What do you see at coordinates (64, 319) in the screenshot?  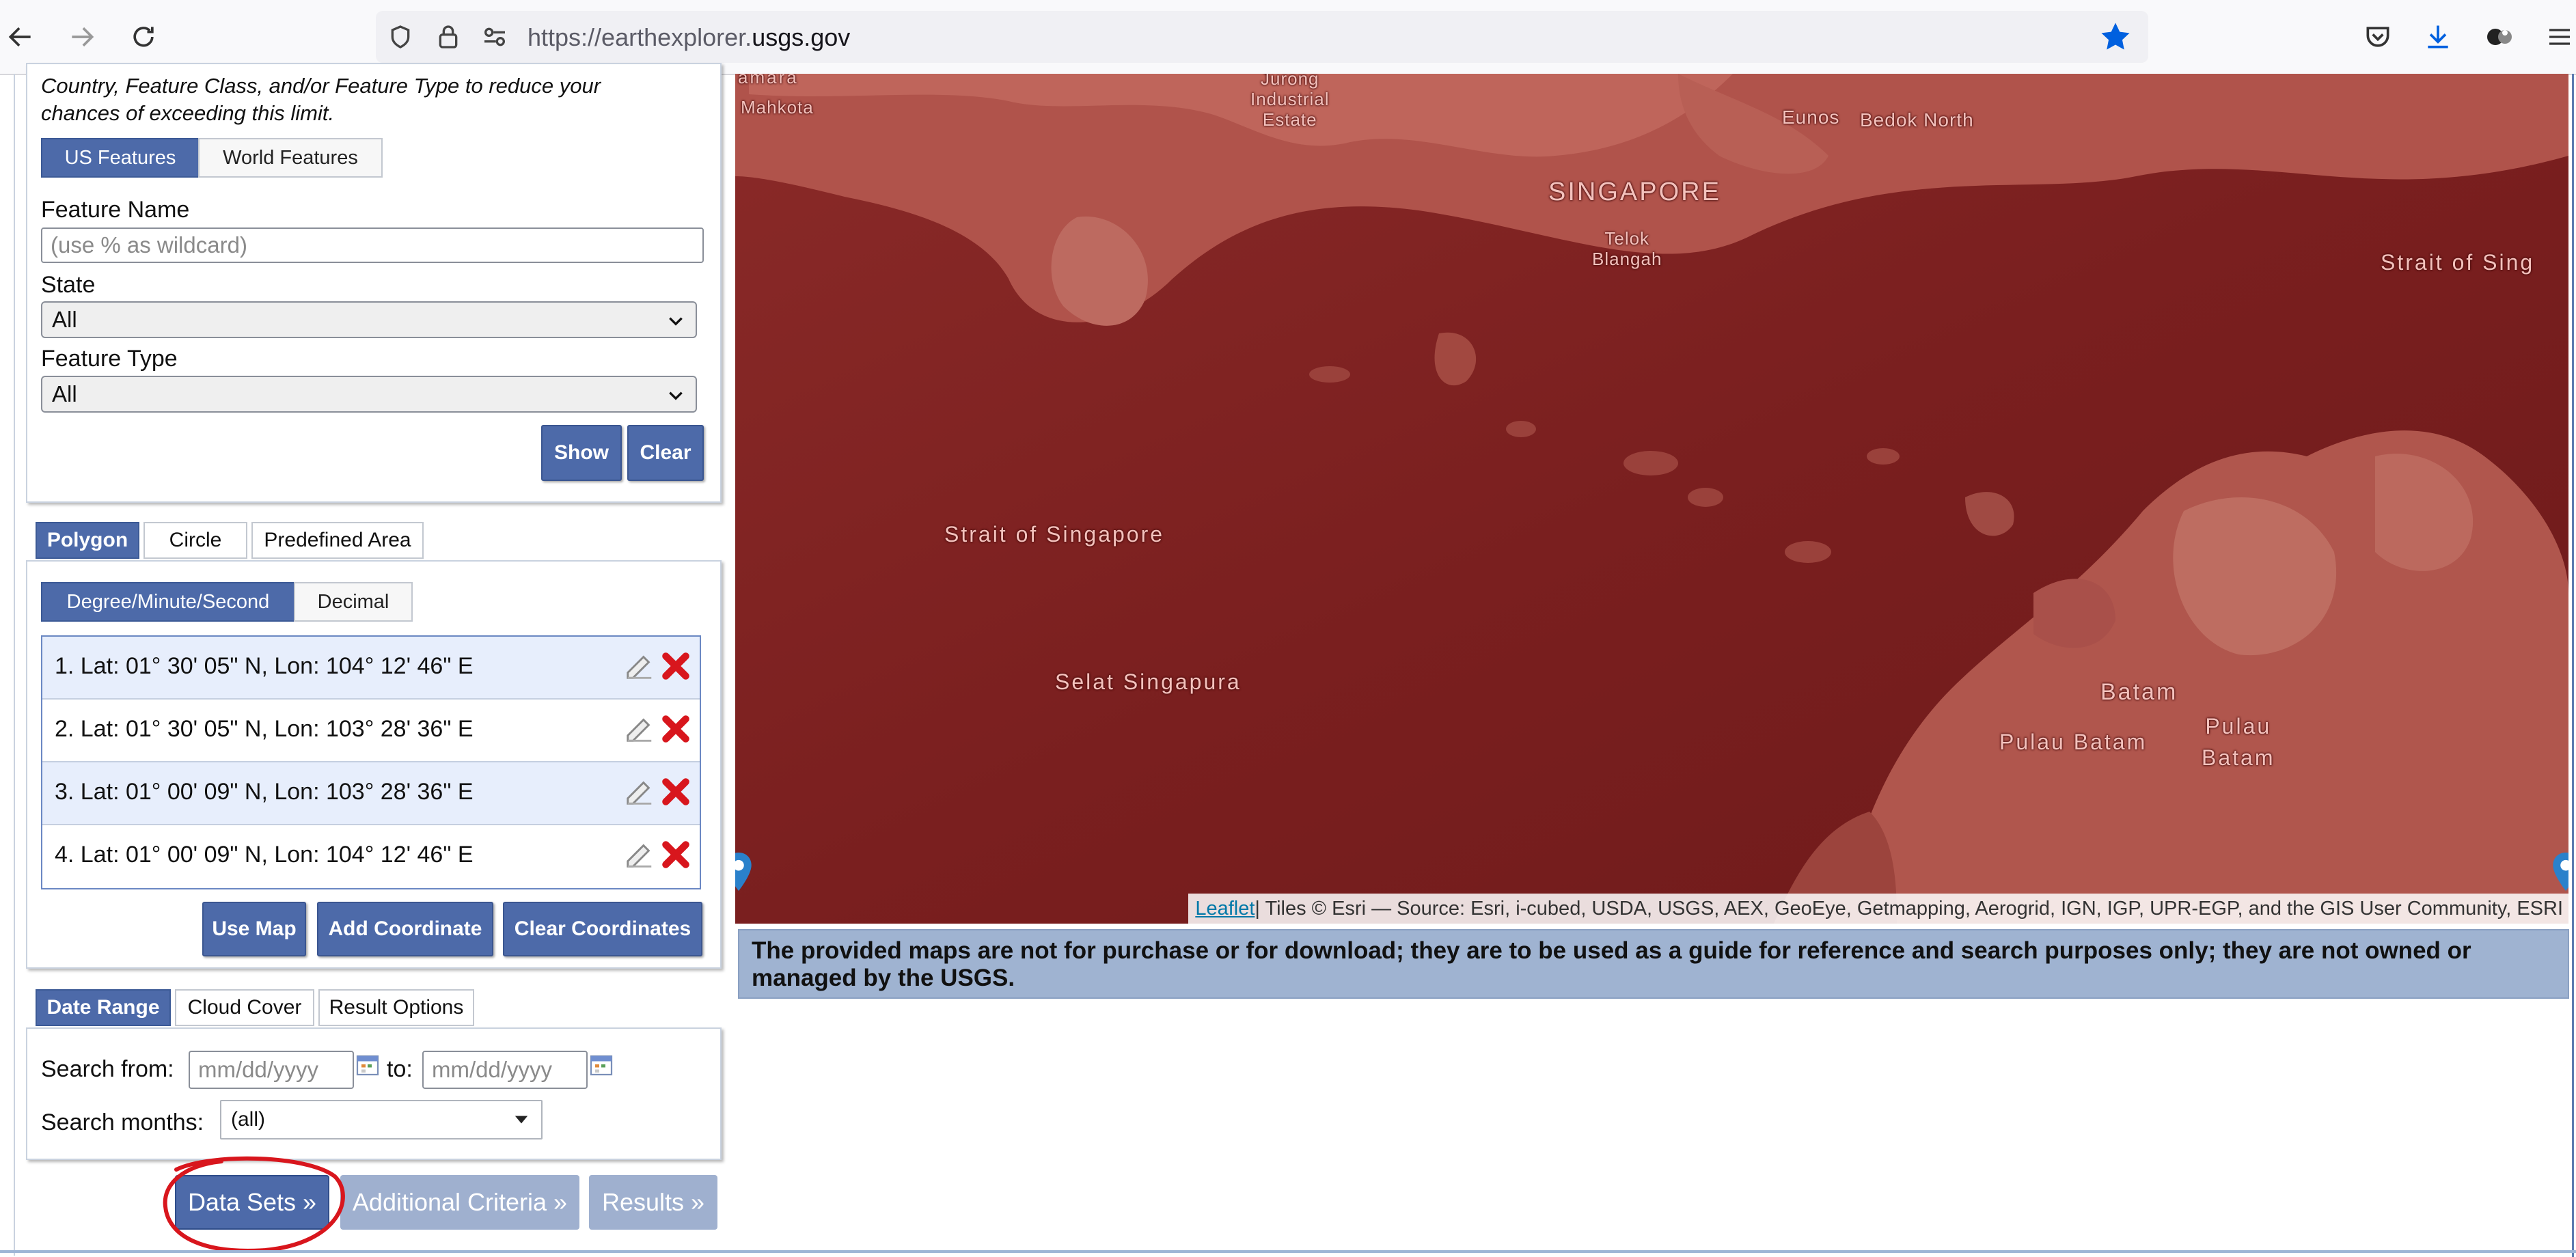 I see `state-select-value: All` at bounding box center [64, 319].